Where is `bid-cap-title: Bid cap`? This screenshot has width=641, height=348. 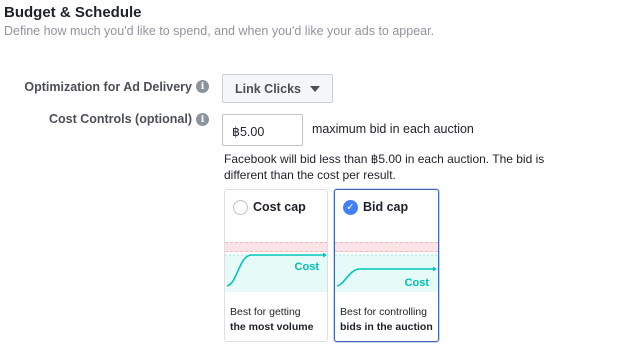 bid-cap-title: Bid cap is located at coordinates (386, 207).